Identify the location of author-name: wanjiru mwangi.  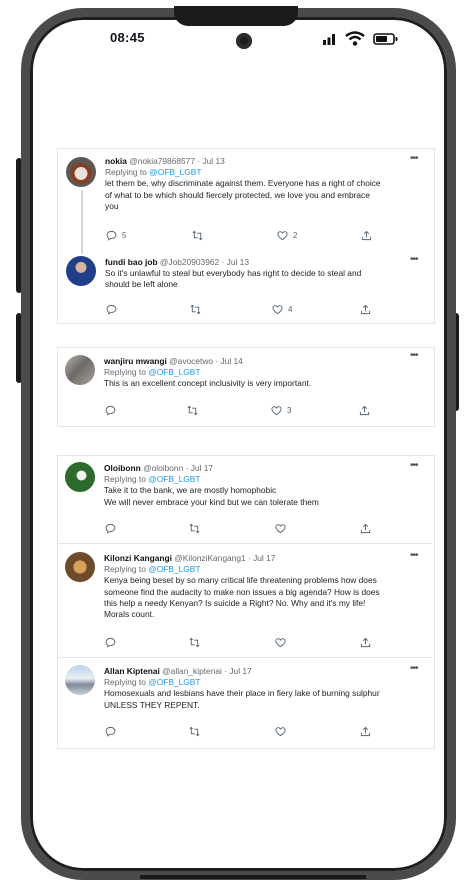
(135, 361).